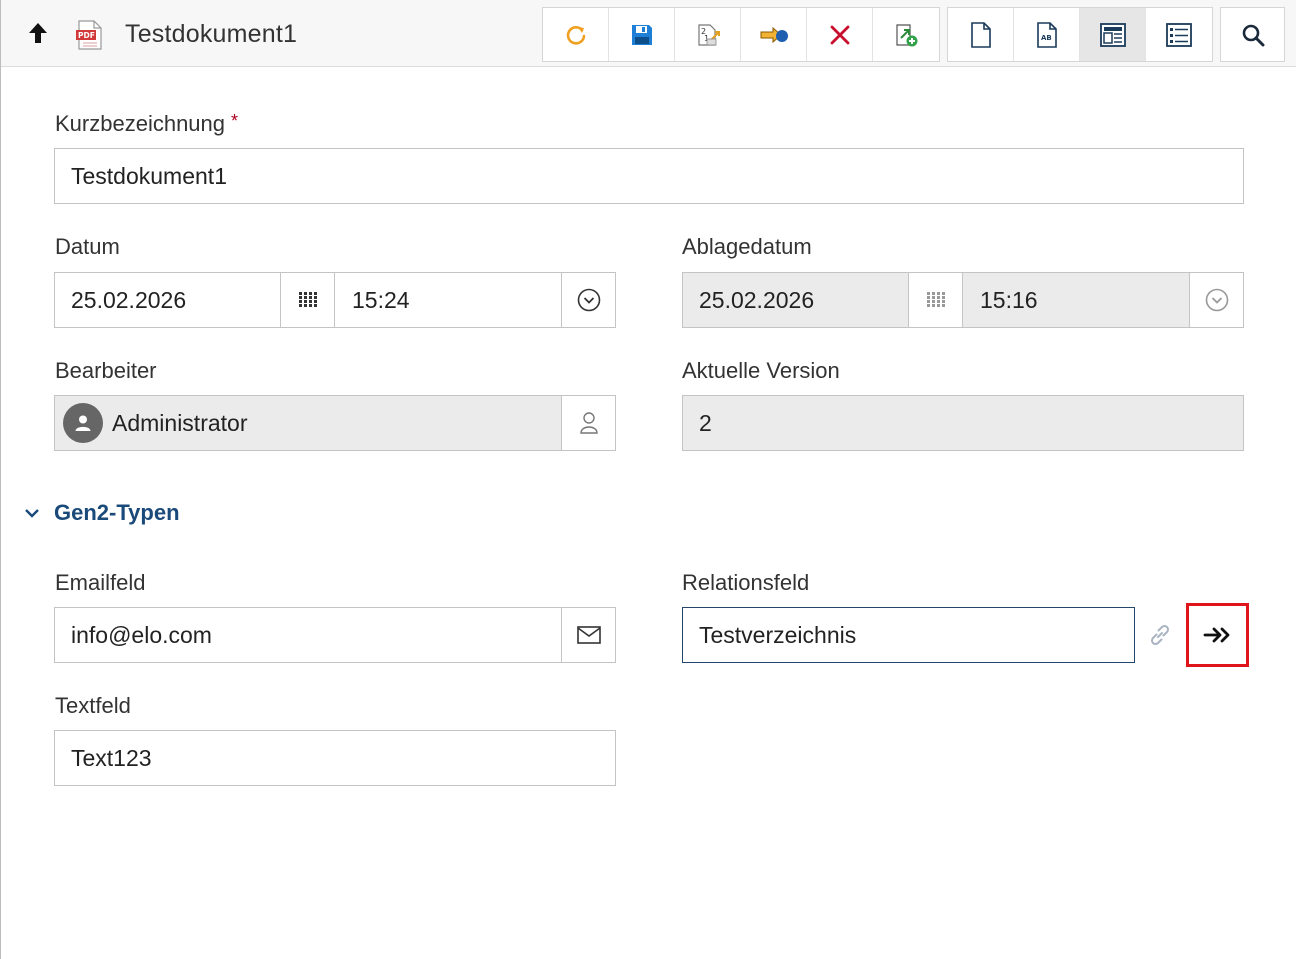 The height and width of the screenshot is (959, 1296). I want to click on forward-icon, so click(774, 34).